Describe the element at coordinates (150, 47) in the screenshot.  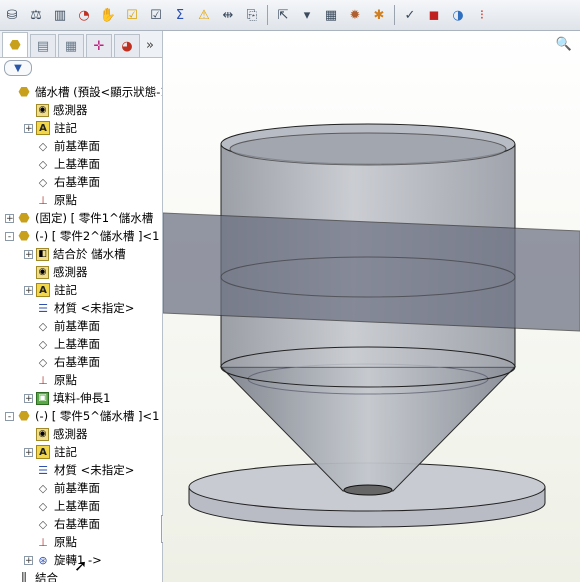
I see `more-tabs-button: »` at that location.